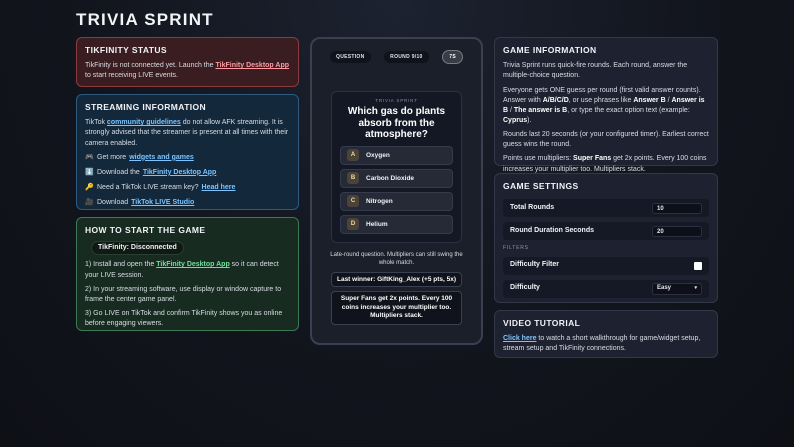  What do you see at coordinates (525, 288) in the screenshot?
I see `difficulty-label: Difficulty` at bounding box center [525, 288].